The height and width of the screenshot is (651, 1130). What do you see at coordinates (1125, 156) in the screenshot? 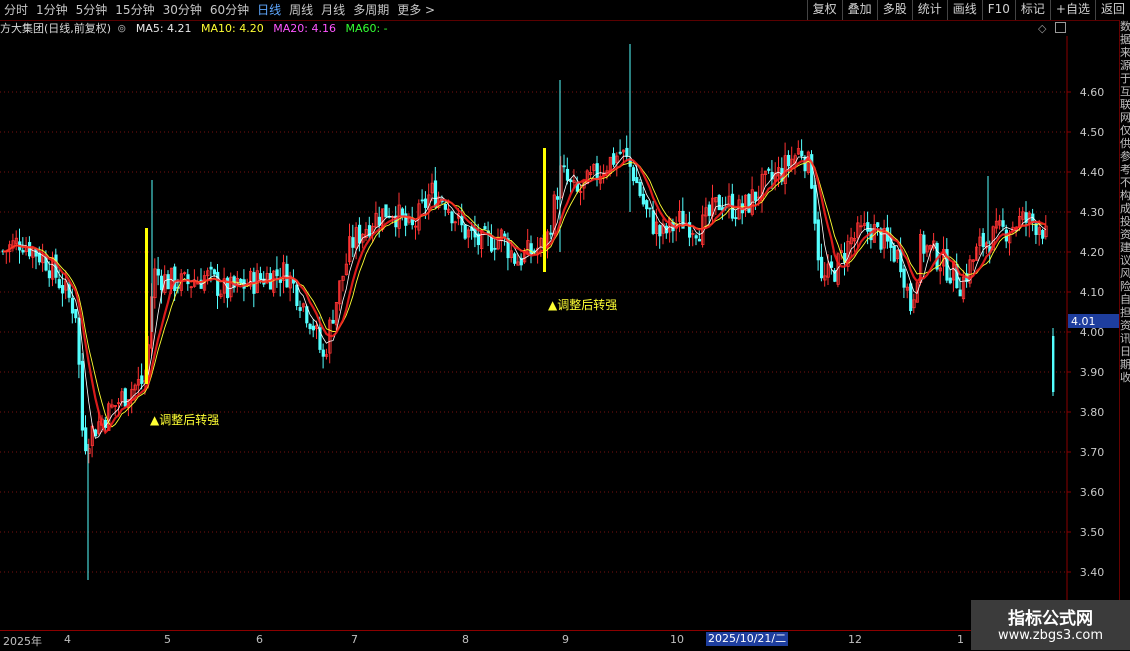
I see `side-strip-char: 参` at bounding box center [1125, 156].